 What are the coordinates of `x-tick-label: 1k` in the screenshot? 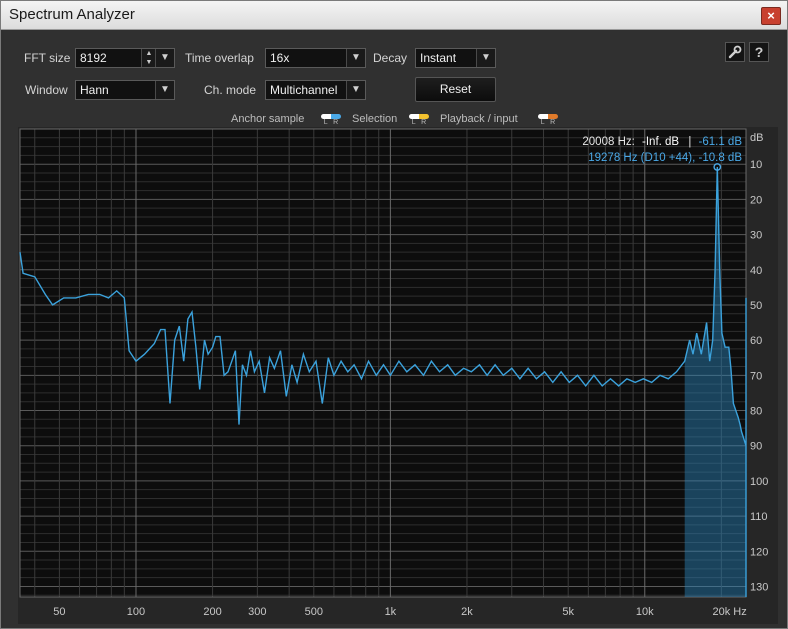 It's located at (391, 612).